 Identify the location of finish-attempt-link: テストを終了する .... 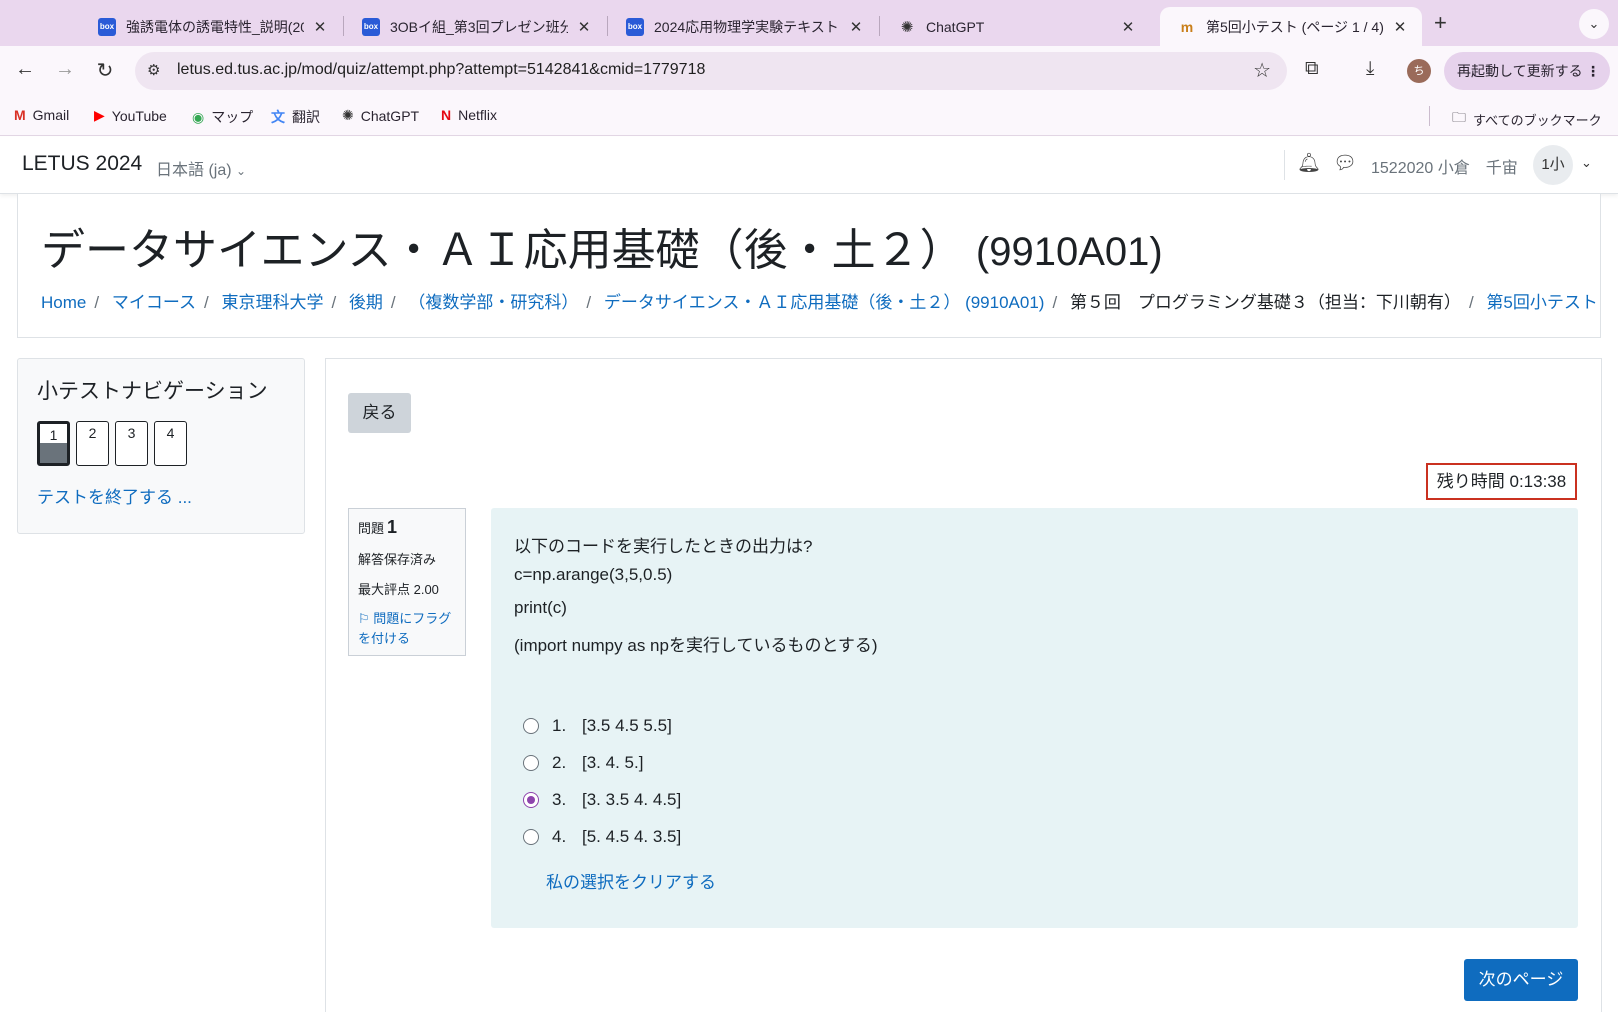
(114, 495).